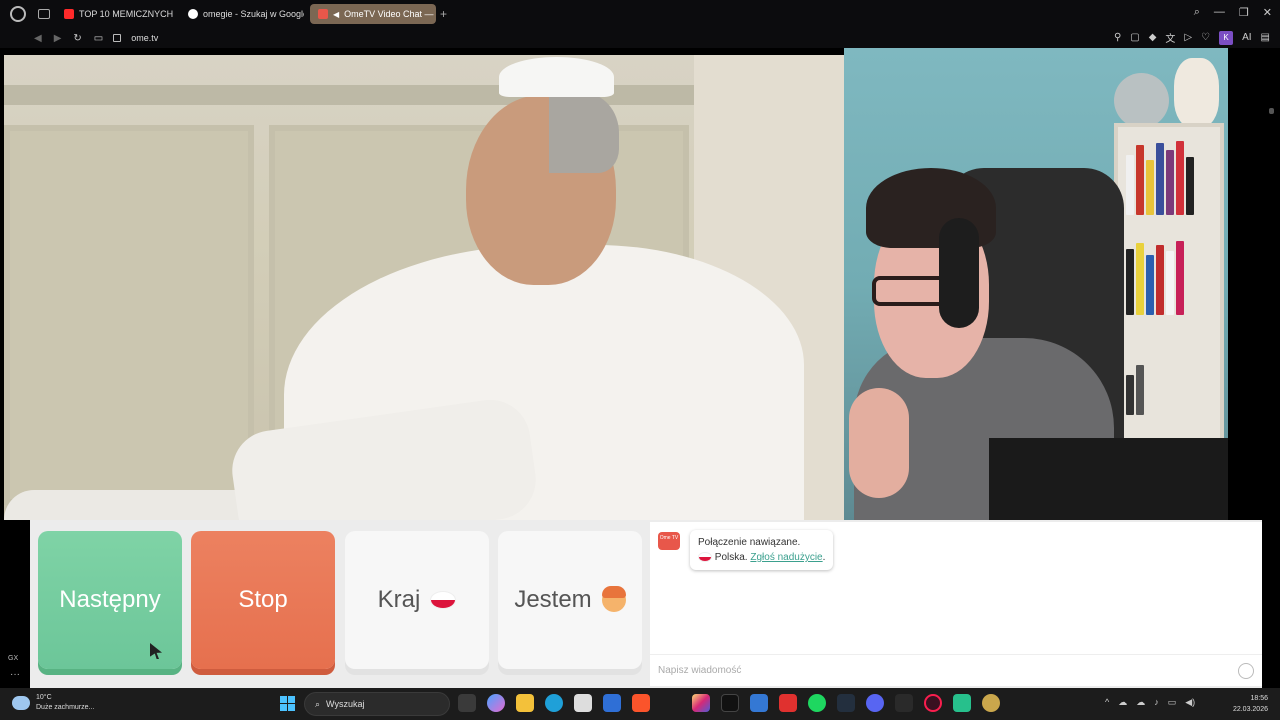 This screenshot has height=720, width=1280. Describe the element at coordinates (904, 703) in the screenshot. I see `epic-games-icon` at that location.